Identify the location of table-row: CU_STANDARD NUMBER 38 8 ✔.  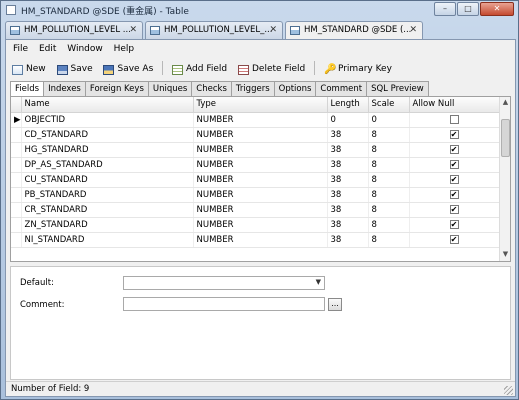
(255, 180).